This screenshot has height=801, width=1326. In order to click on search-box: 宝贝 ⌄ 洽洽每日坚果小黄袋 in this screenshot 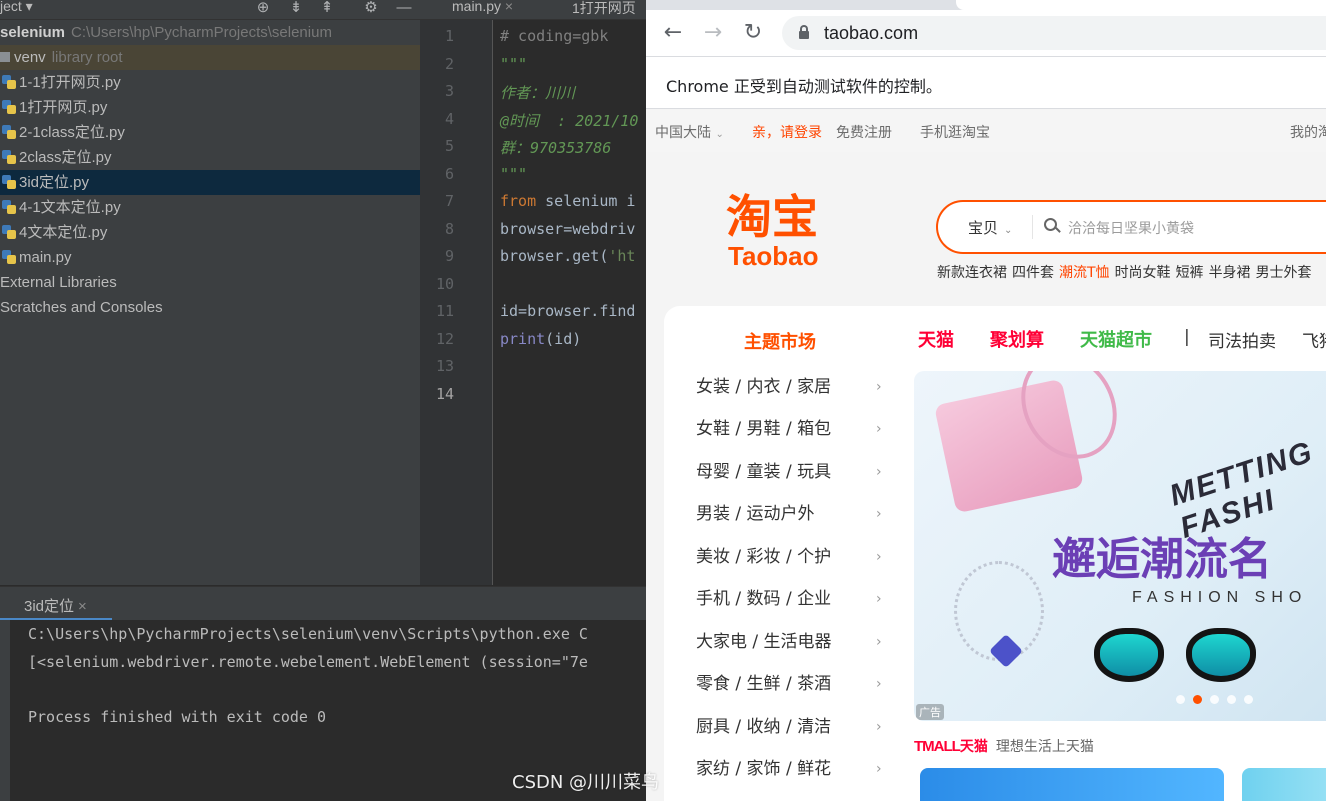, I will do `click(1131, 227)`.